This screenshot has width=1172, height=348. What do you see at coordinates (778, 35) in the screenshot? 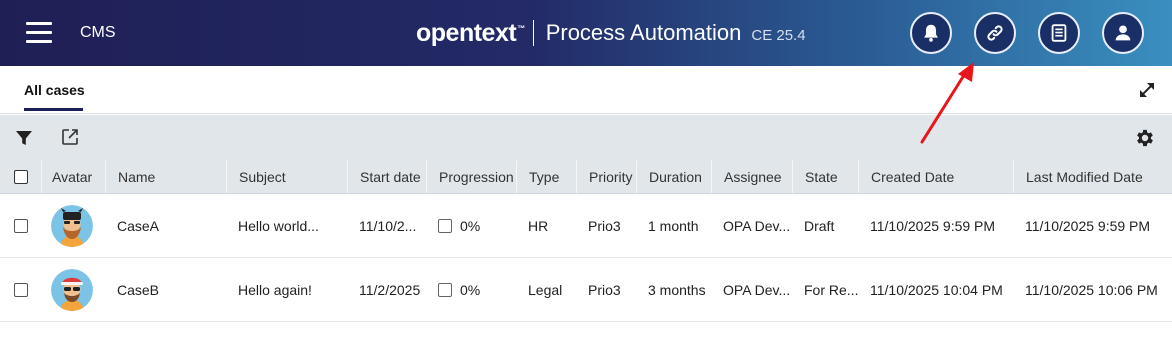
I see `product-version: CE 25.4` at bounding box center [778, 35].